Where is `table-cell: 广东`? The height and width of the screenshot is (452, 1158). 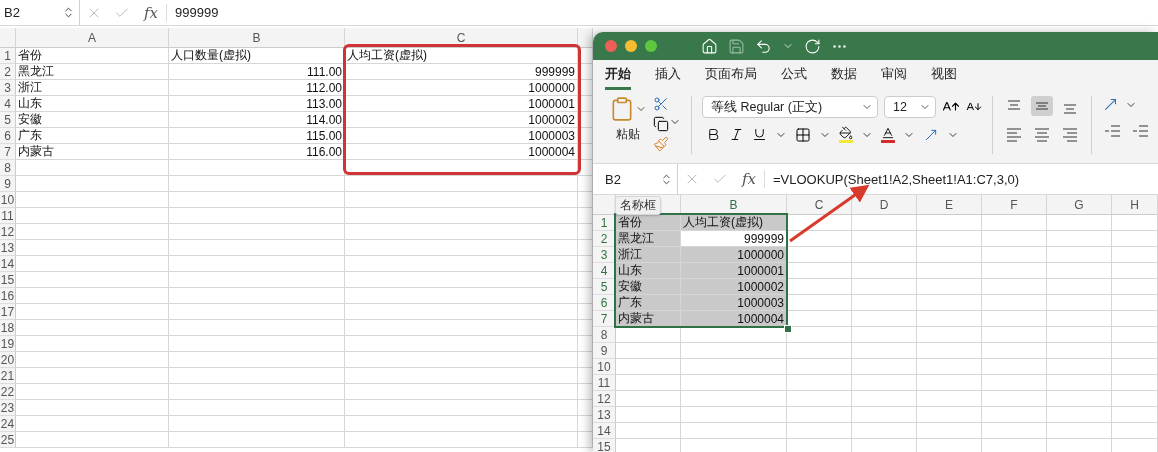
table-cell: 广东 is located at coordinates (648, 303).